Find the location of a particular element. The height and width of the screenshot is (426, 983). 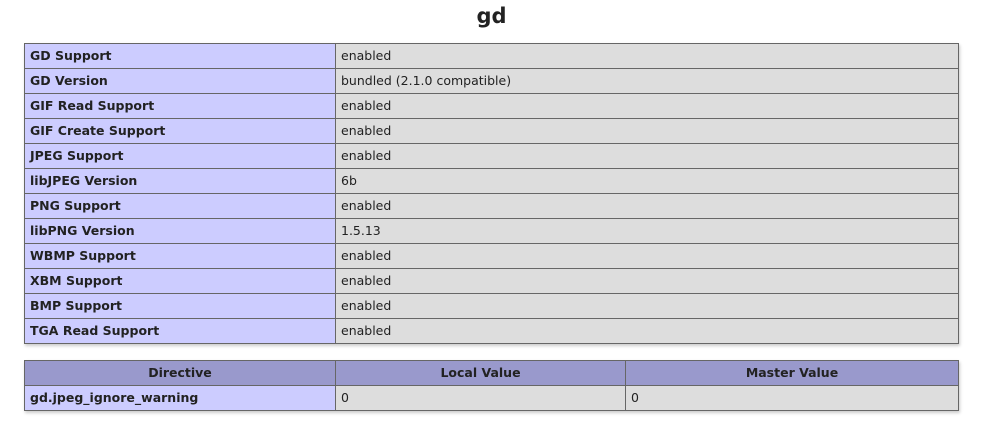

table-header-row: Directive Local Value Master Value is located at coordinates (491, 373).